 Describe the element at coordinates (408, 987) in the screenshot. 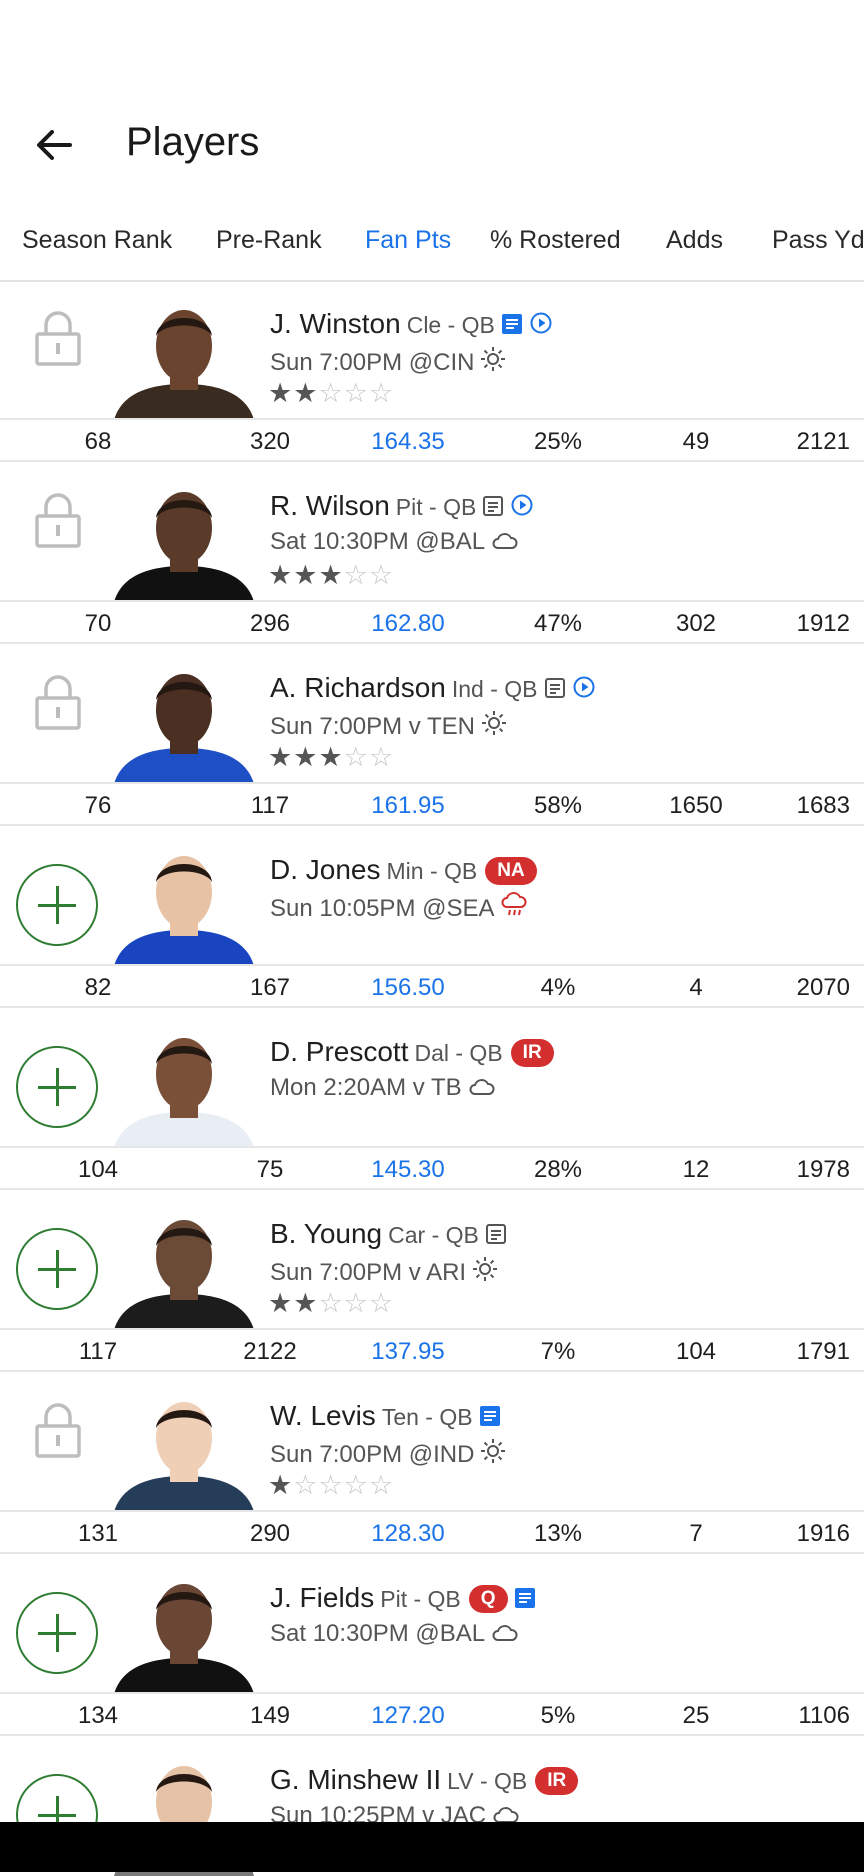

I see `fan-pts-value: 156.50` at that location.